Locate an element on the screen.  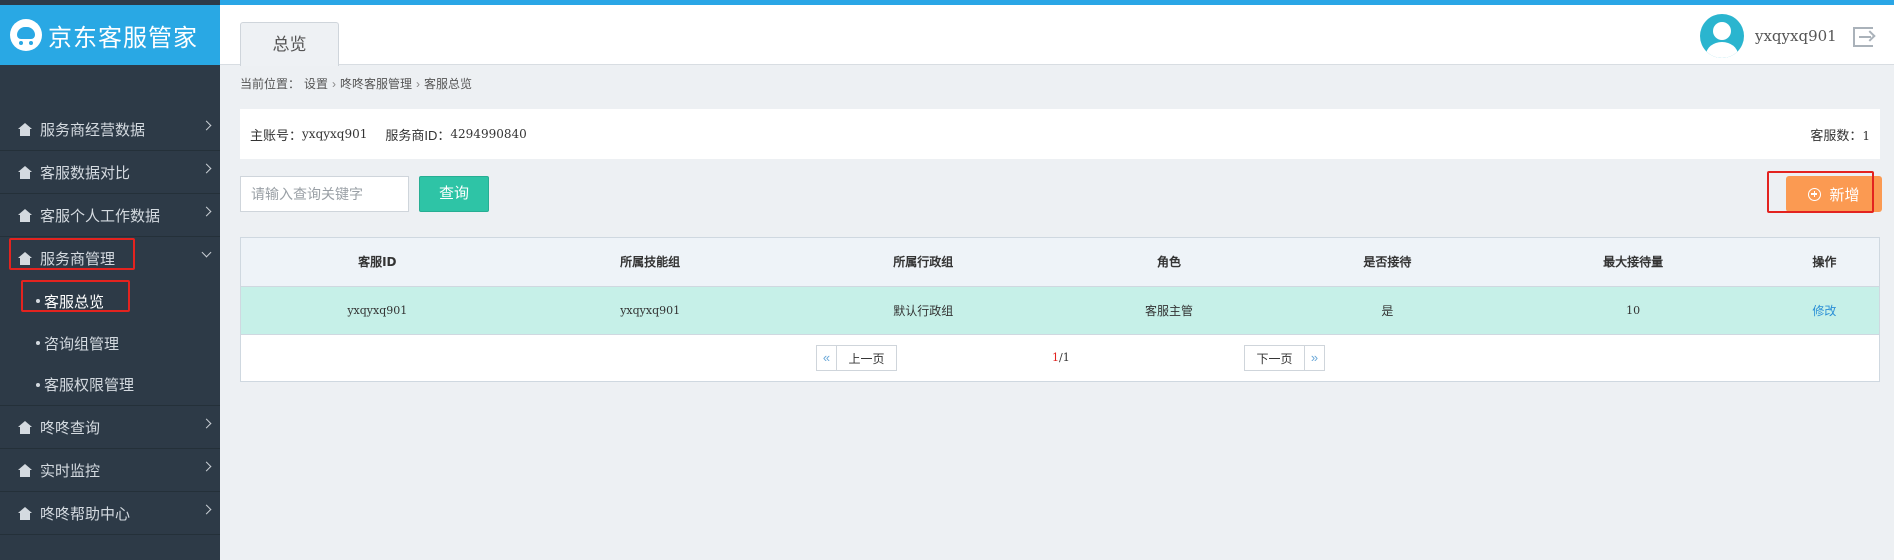
breadcrumb: 当前位置： 设置 › 咚咚客服管理 › 客服总览 is located at coordinates (356, 83).